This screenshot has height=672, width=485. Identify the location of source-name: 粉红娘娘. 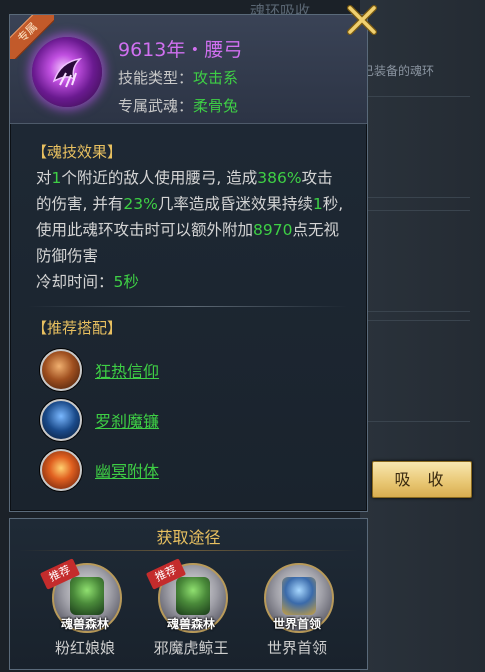
(84, 648).